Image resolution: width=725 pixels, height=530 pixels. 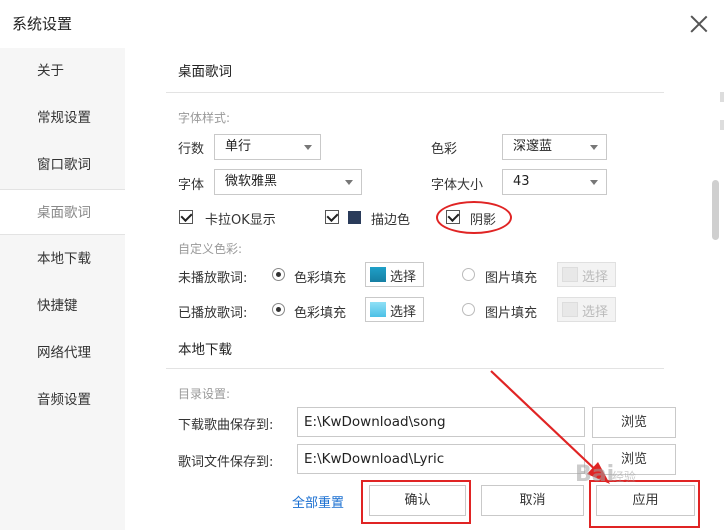 I want to click on song-dir-browse-button: 浏览, so click(x=634, y=422).